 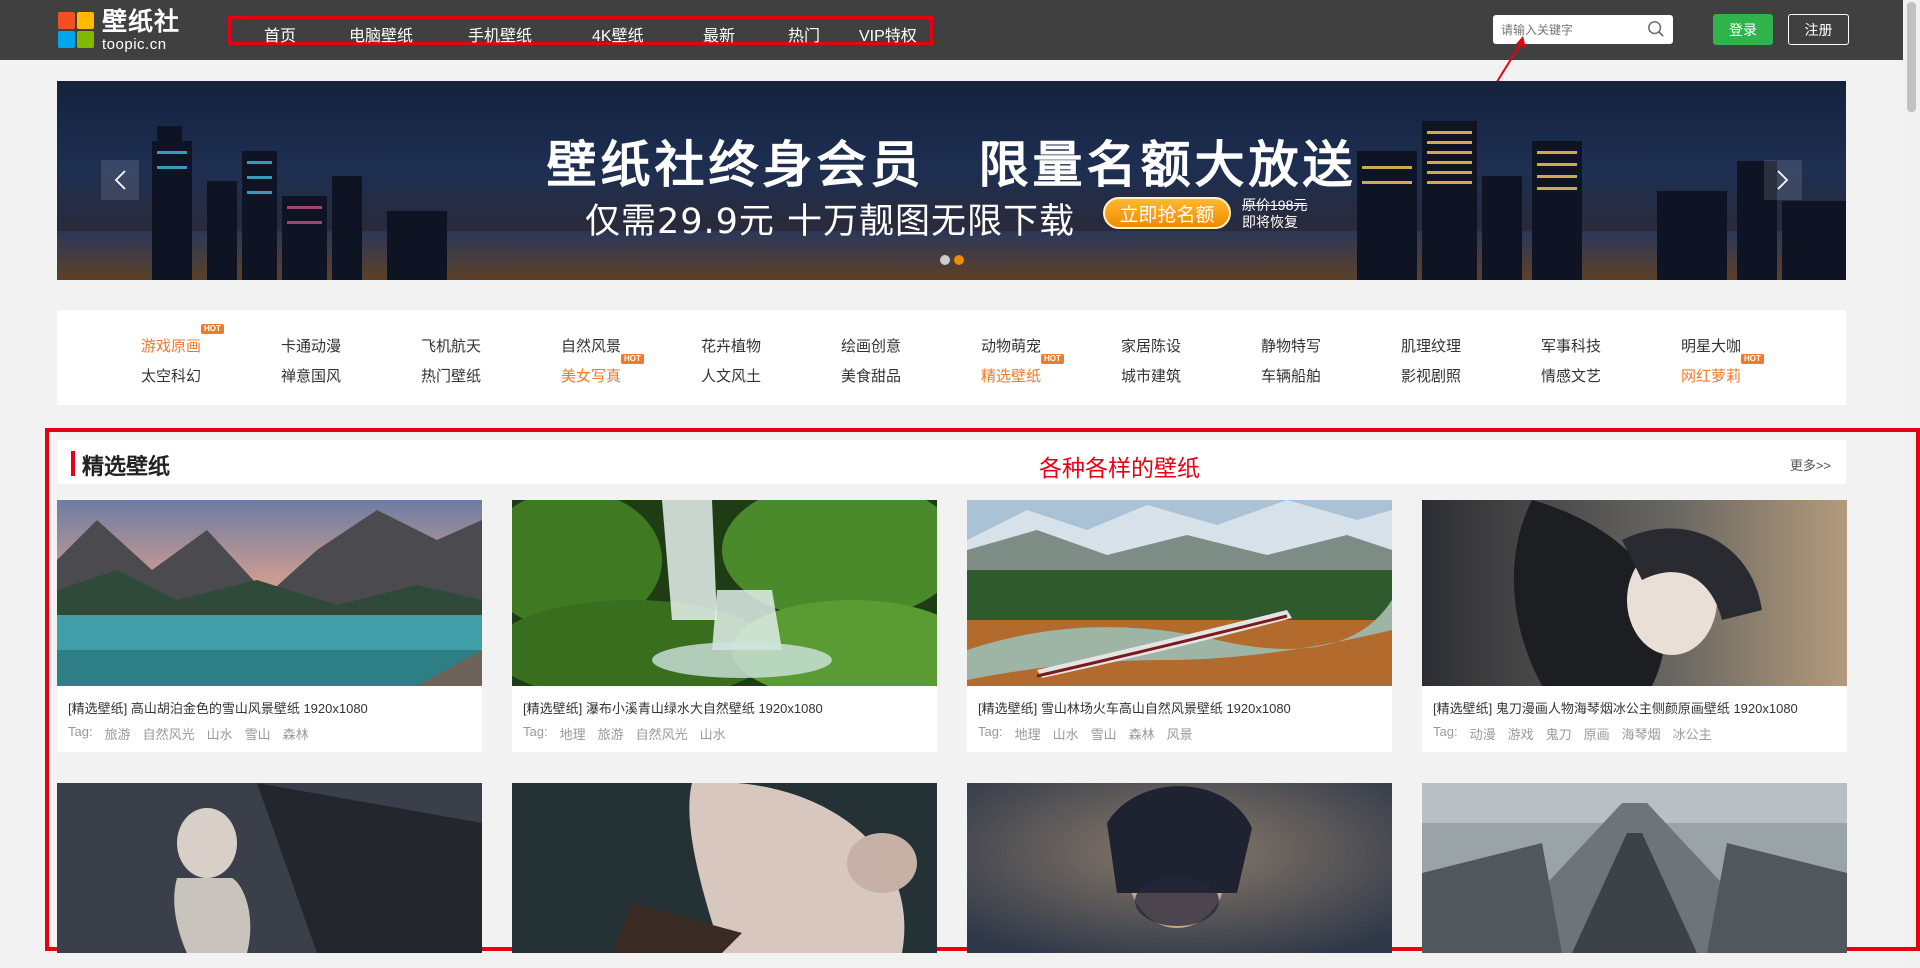 I want to click on category-label: 影视剧照, so click(x=1430, y=376).